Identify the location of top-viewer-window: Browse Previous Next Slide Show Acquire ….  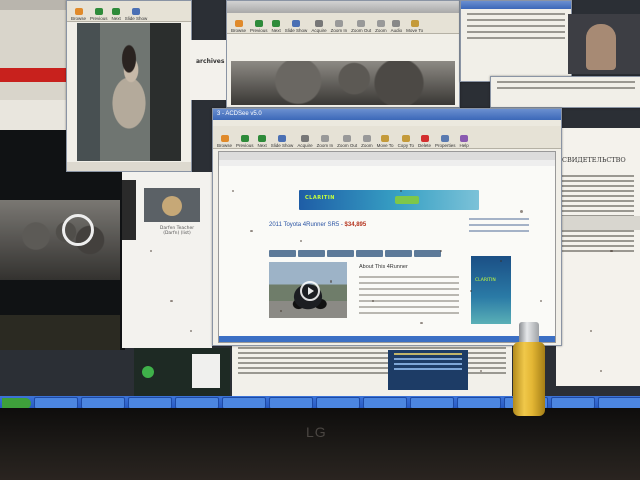
(343, 54).